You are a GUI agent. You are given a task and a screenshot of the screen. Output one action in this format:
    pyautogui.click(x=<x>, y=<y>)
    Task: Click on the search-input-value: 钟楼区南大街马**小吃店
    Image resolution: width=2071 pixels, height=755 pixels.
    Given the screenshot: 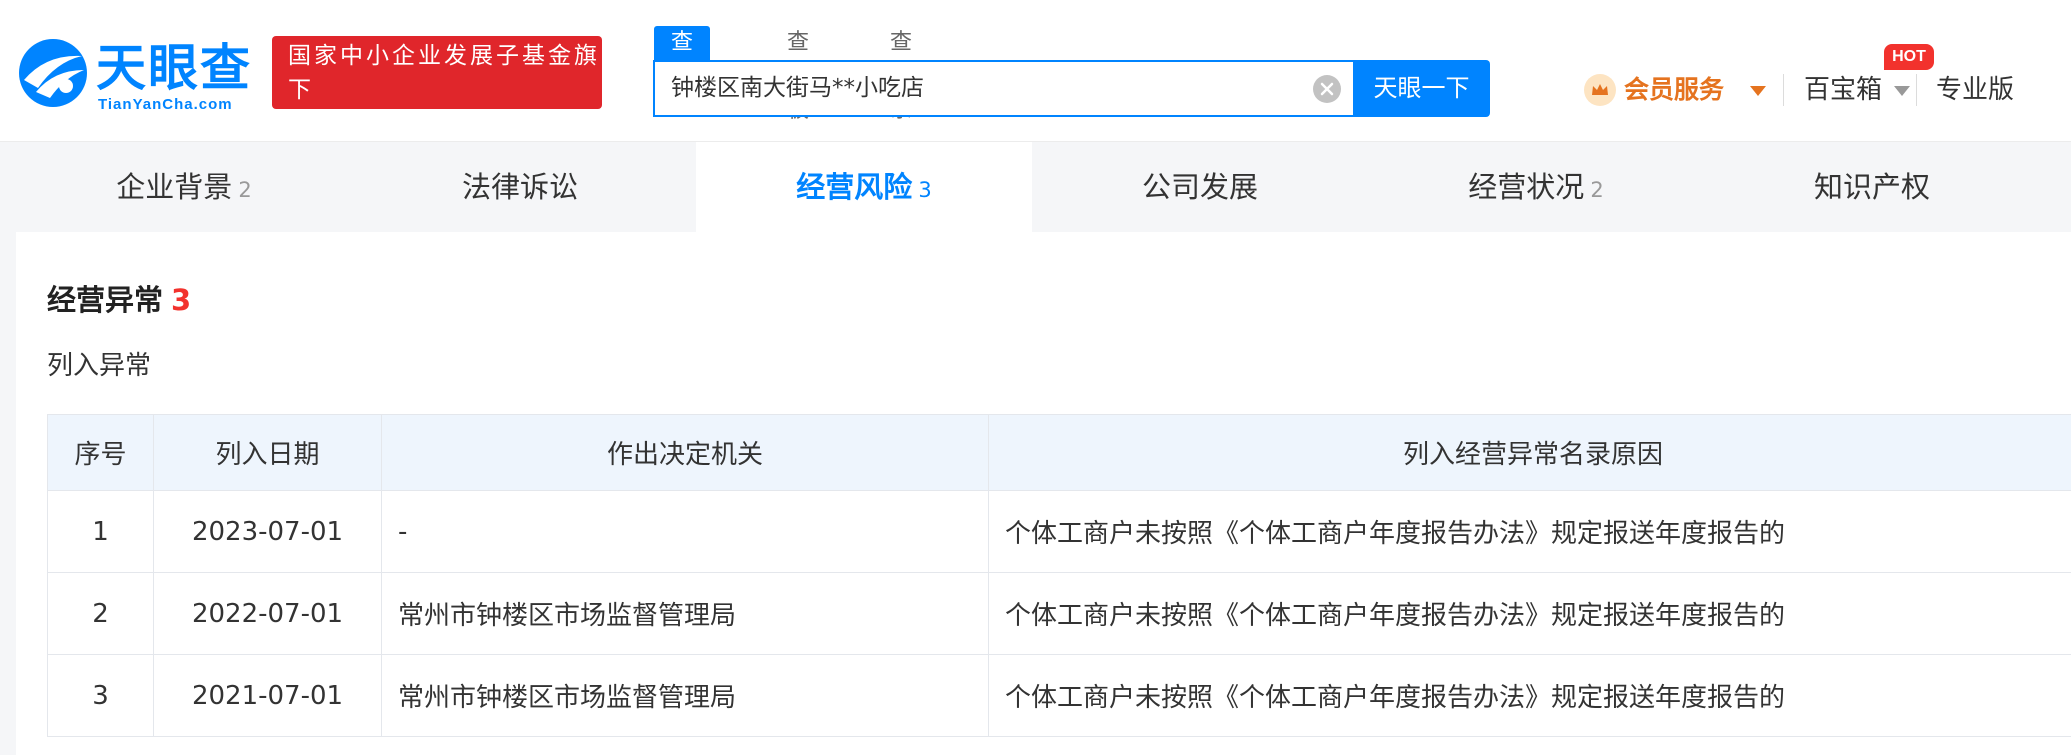 What is the action you would take?
    pyautogui.click(x=797, y=88)
    